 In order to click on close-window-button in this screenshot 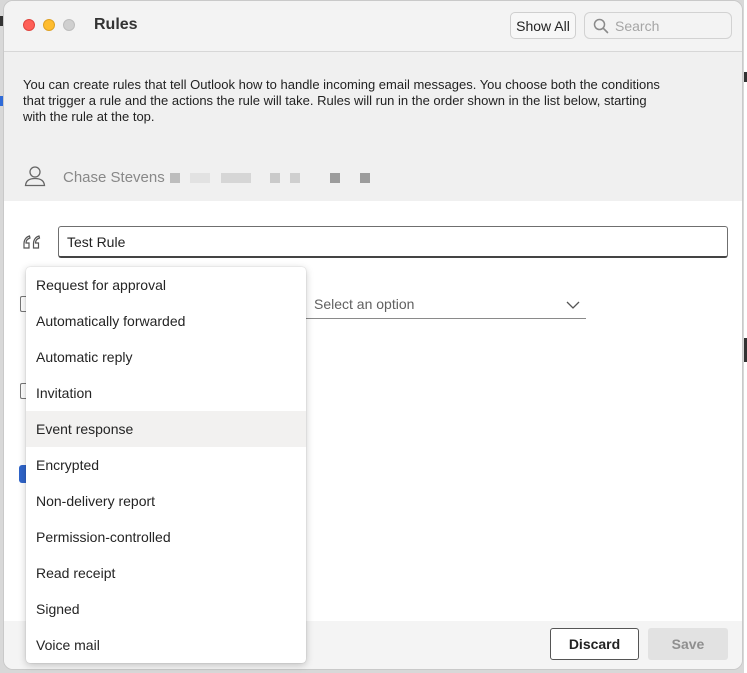, I will do `click(29, 25)`.